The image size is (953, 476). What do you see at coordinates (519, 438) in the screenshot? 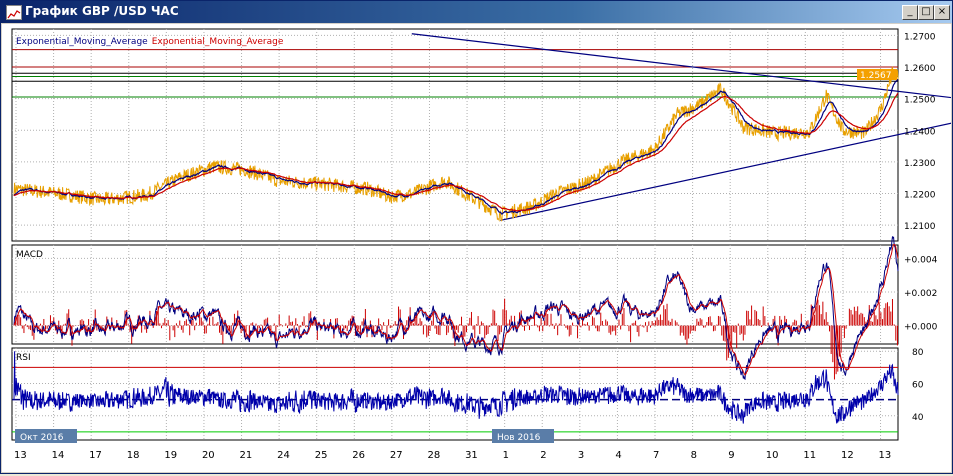
I see `month-label-nov: Нов 2016` at bounding box center [519, 438].